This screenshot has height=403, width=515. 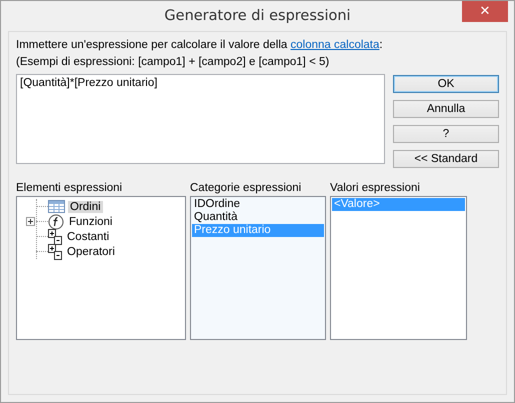 I want to click on tree-item: Funzioni, so click(x=90, y=222).